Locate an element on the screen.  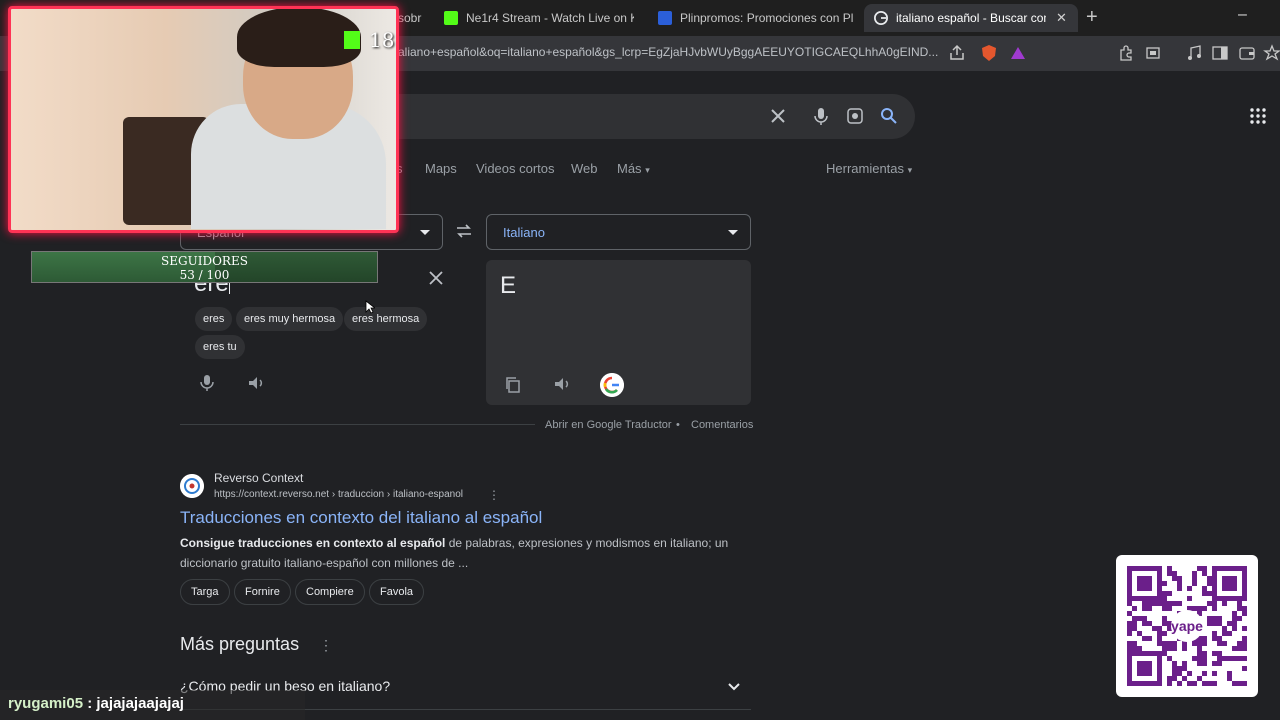
chat-message: ryugami05 : jajajajaajajaj is located at coordinates (152, 705).